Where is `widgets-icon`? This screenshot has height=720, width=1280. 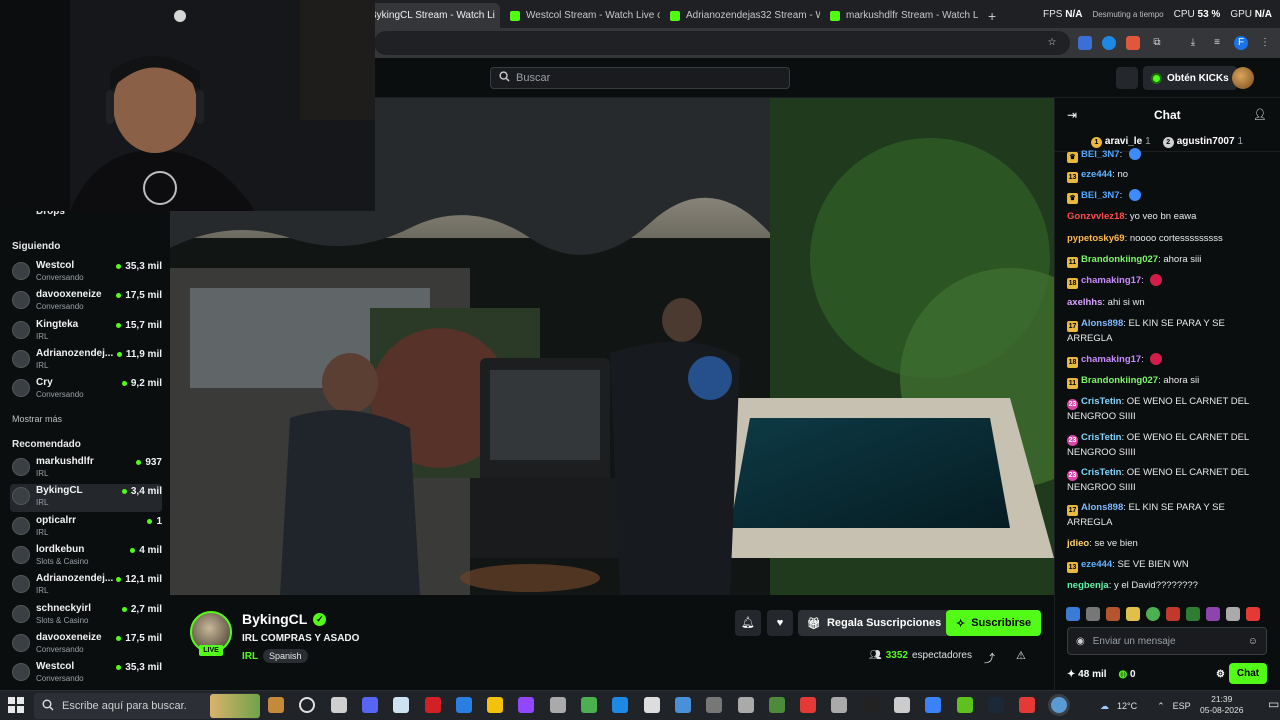
widgets-icon is located at coordinates (338, 705).